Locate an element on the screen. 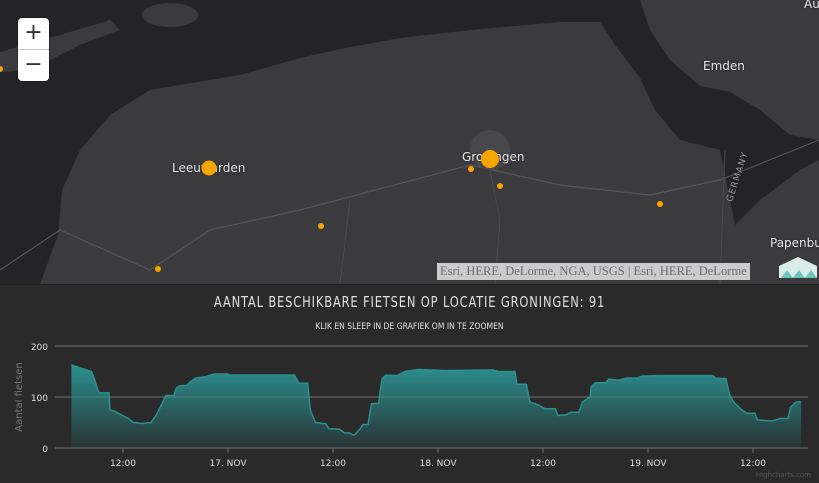 This screenshot has width=819, height=483. station-marker-groningen is located at coordinates (490, 159).